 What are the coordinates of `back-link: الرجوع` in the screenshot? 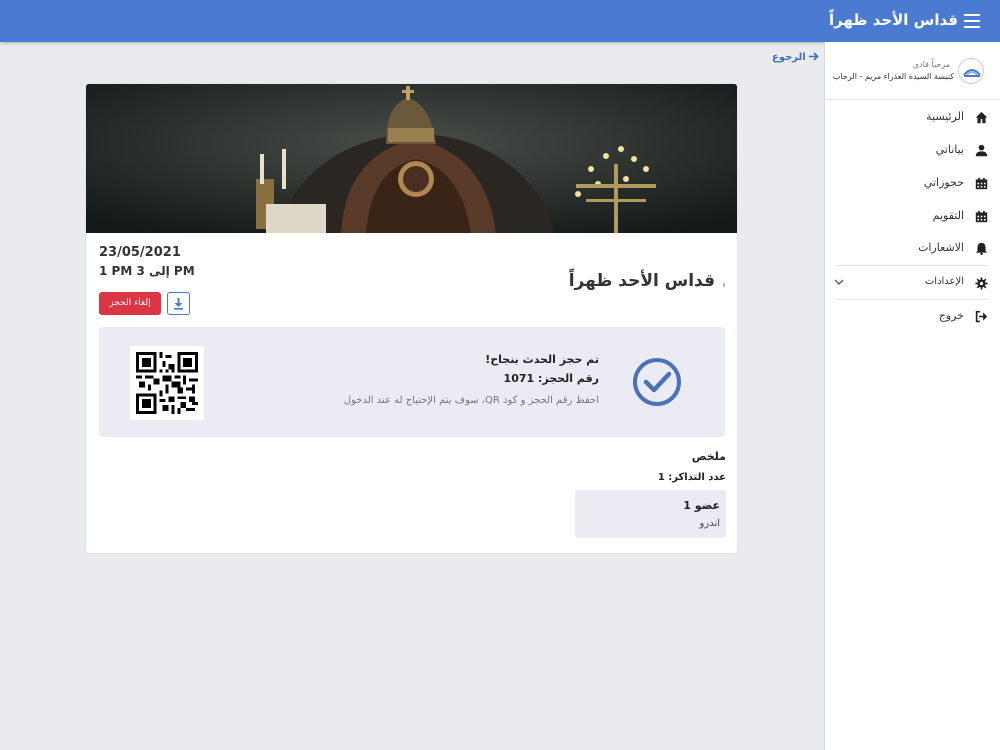 It's located at (795, 57).